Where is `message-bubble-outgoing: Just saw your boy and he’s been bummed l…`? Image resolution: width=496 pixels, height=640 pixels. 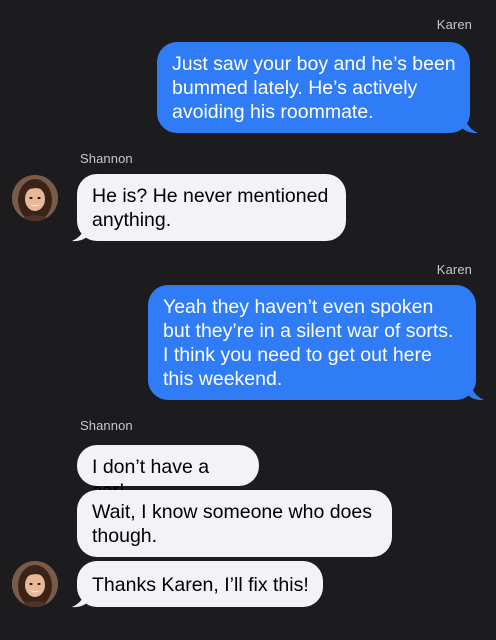
message-bubble-outgoing: Just saw your boy and he’s been bummed l… is located at coordinates (313, 87).